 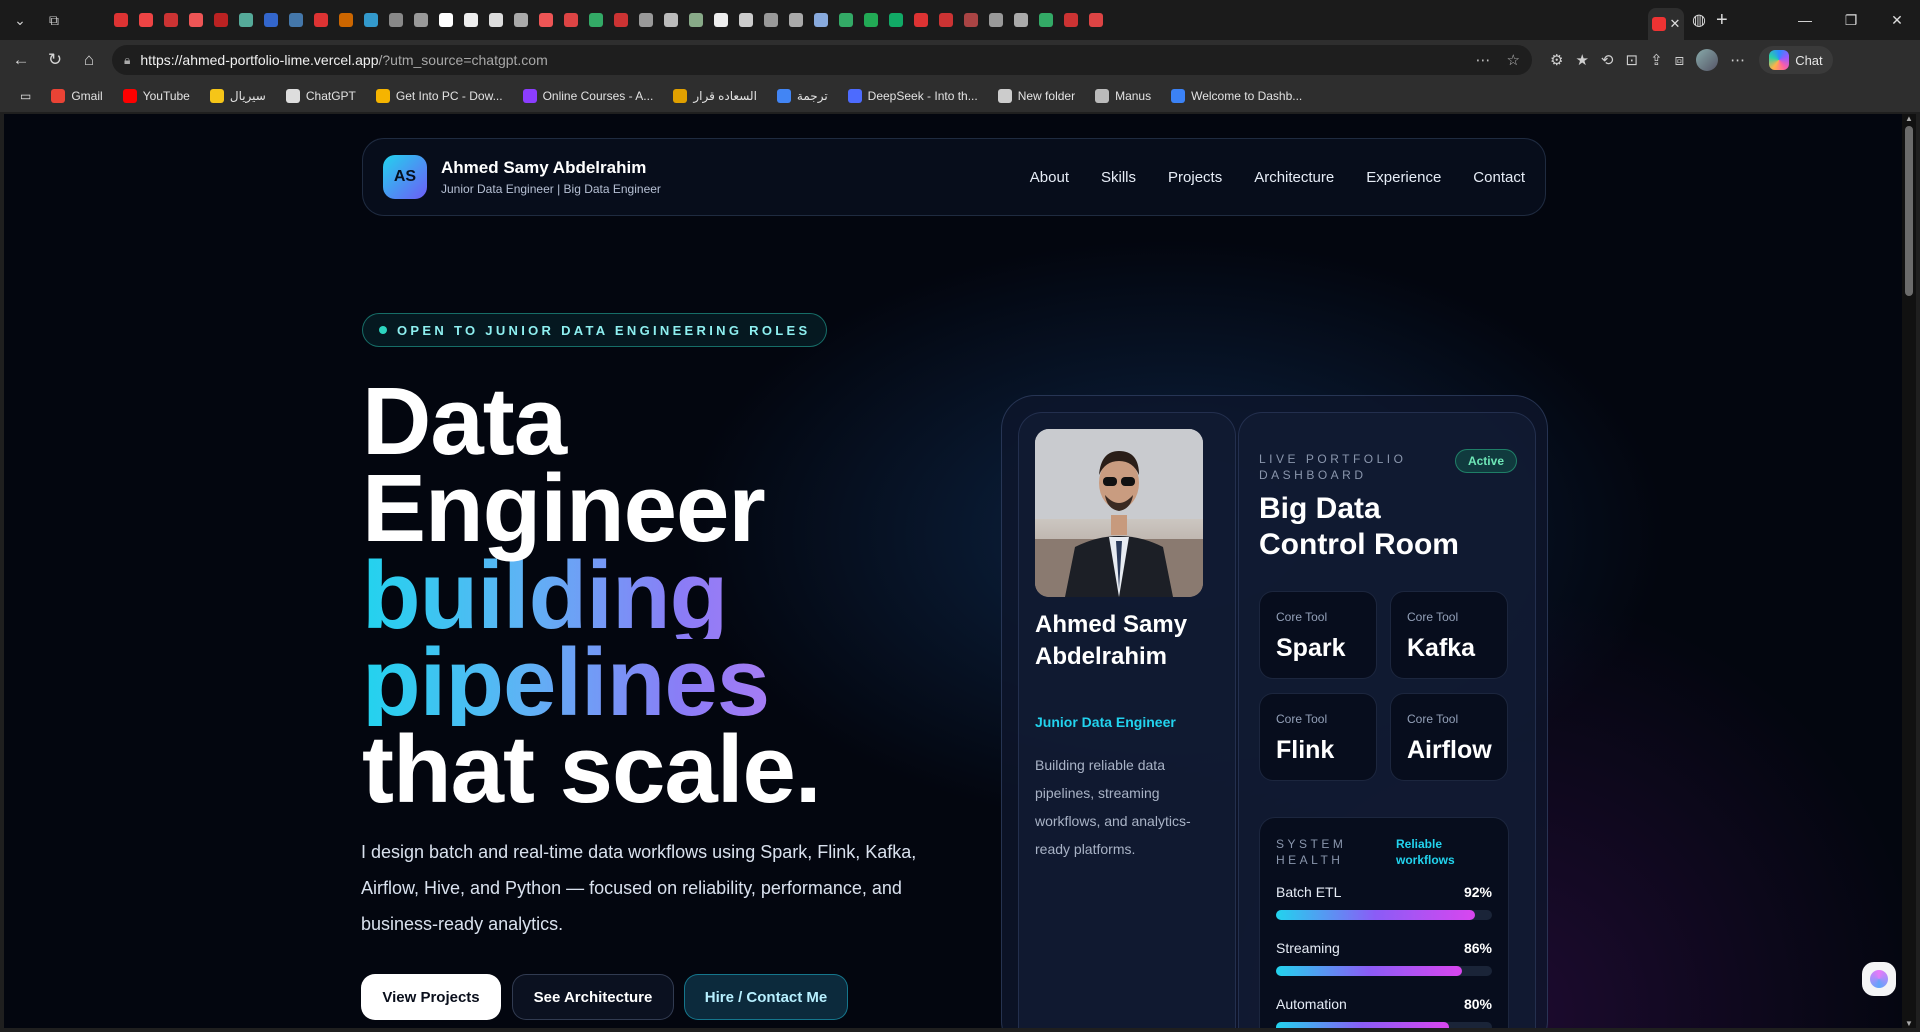 What do you see at coordinates (766, 997) in the screenshot?
I see `hire-contact-button: Hire / Contact Me` at bounding box center [766, 997].